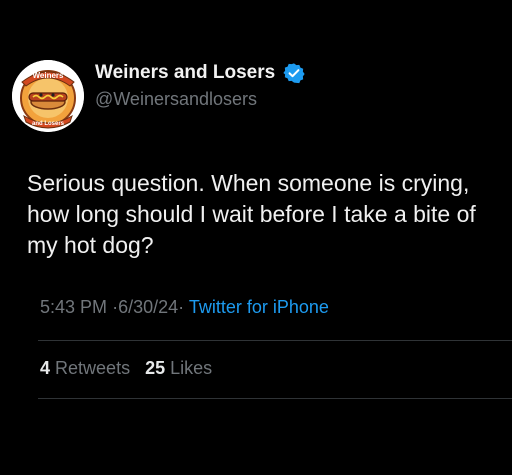 The width and height of the screenshot is (512, 475). What do you see at coordinates (148, 307) in the screenshot?
I see `tweet-date: 6/30/24` at bounding box center [148, 307].